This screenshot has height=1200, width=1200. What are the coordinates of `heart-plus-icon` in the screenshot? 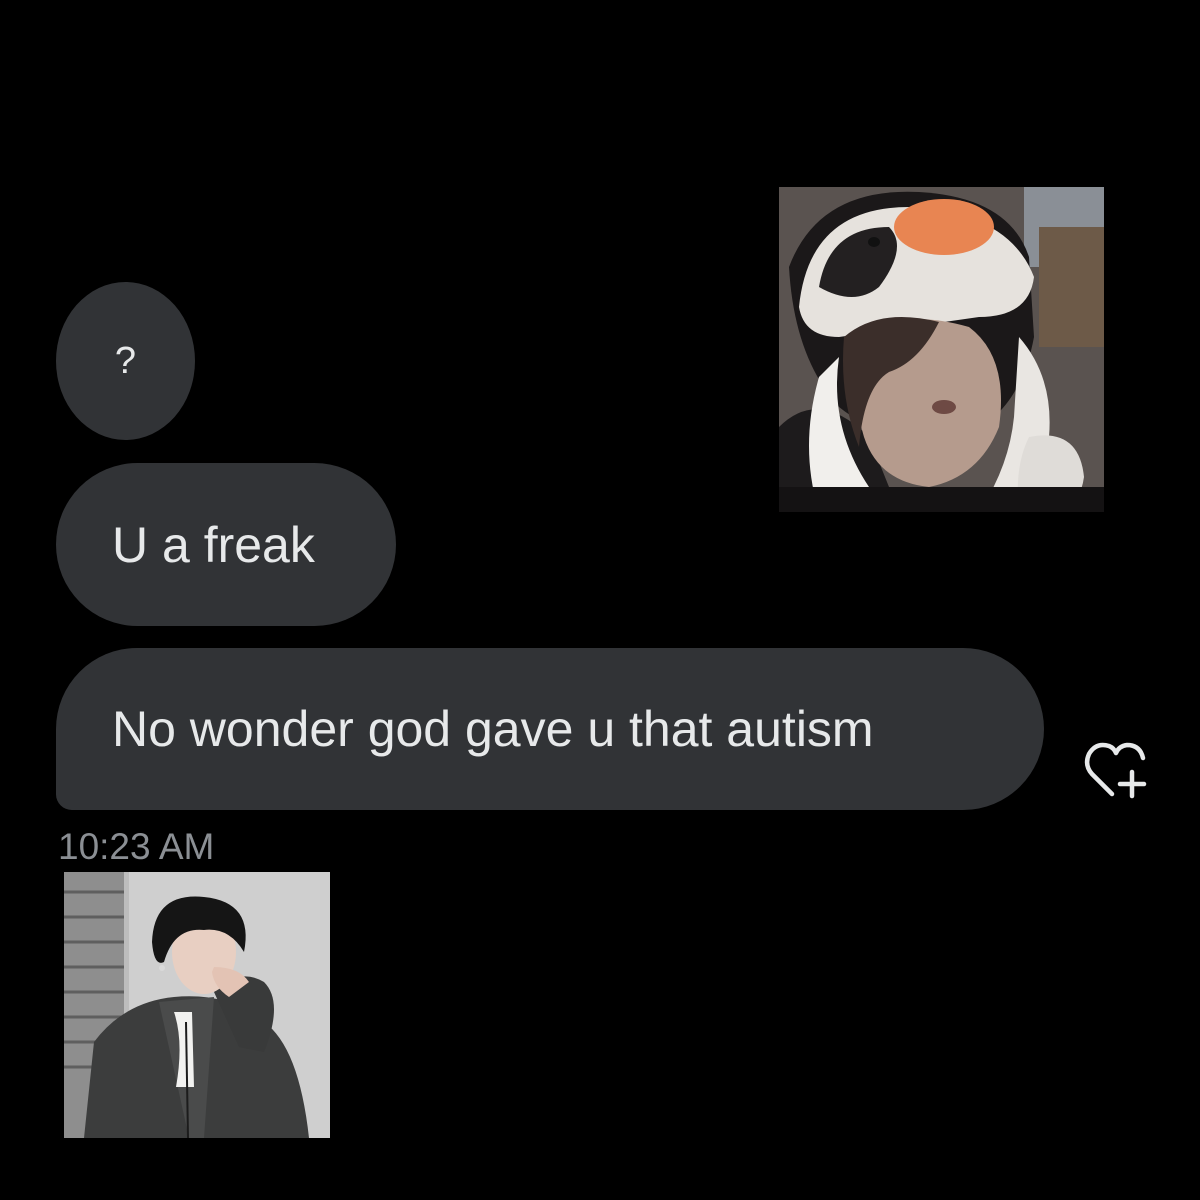 It's located at (1115, 770).